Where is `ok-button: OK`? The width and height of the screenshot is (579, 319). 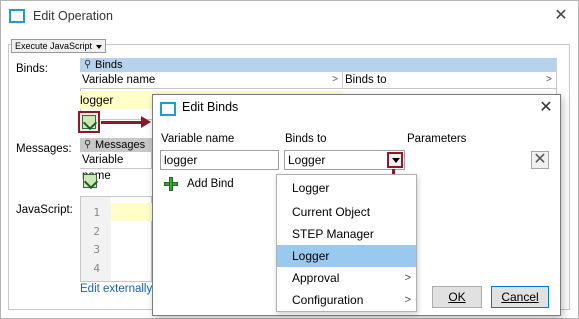 ok-button: OK is located at coordinates (457, 297).